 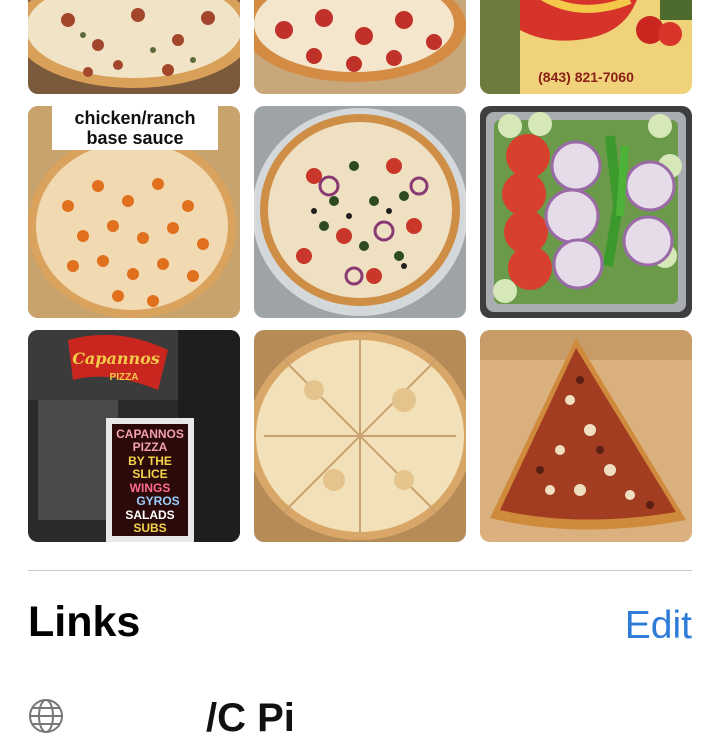 What do you see at coordinates (84, 622) in the screenshot?
I see `links-section-title: Links` at bounding box center [84, 622].